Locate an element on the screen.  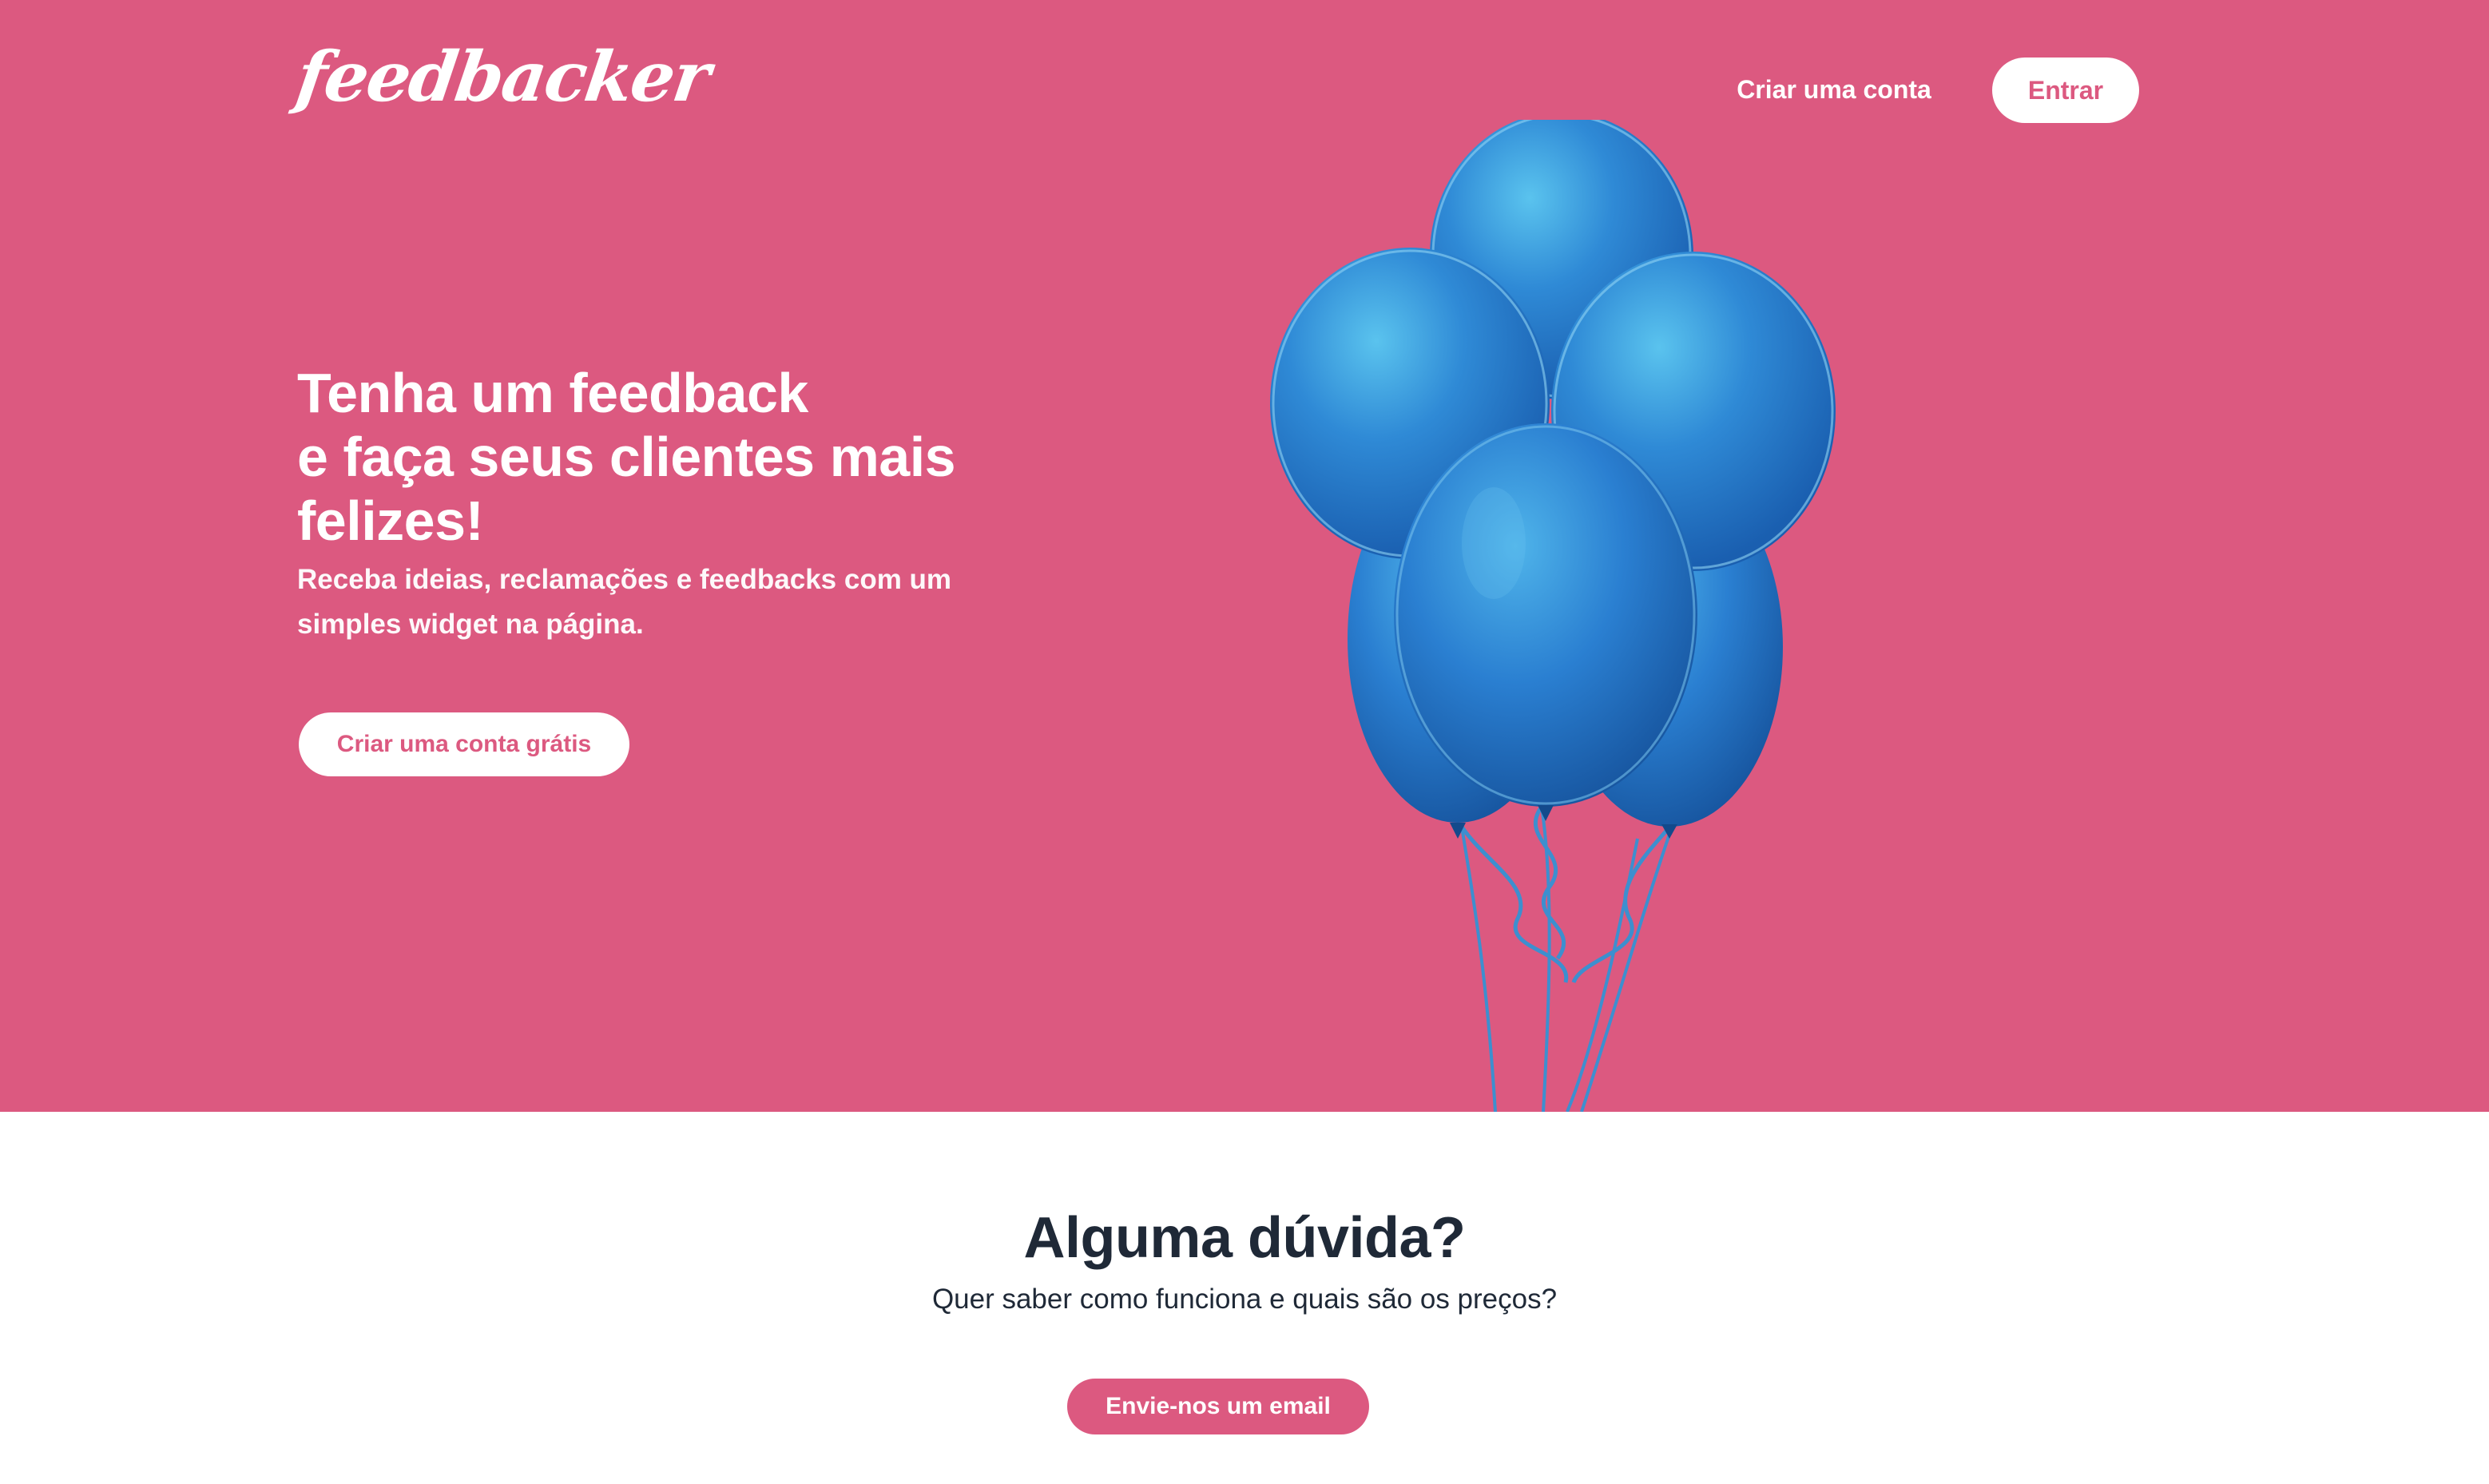
create-free-account-button: Criar uma conta grátis is located at coordinates (464, 744).